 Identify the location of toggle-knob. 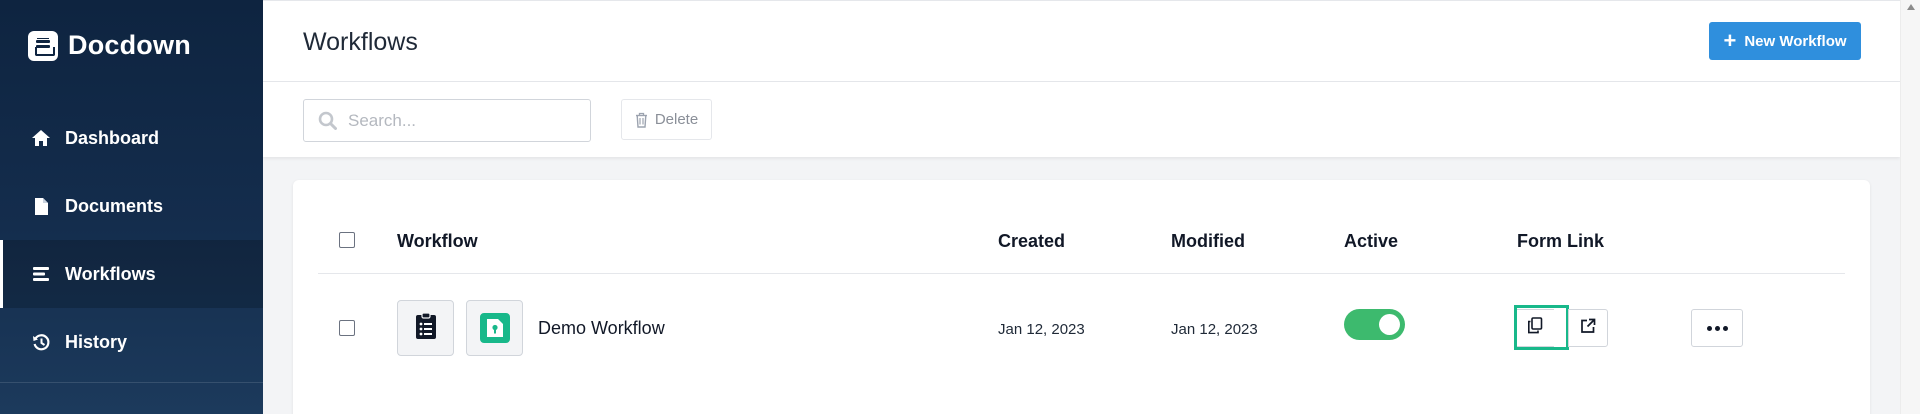
(1389, 324).